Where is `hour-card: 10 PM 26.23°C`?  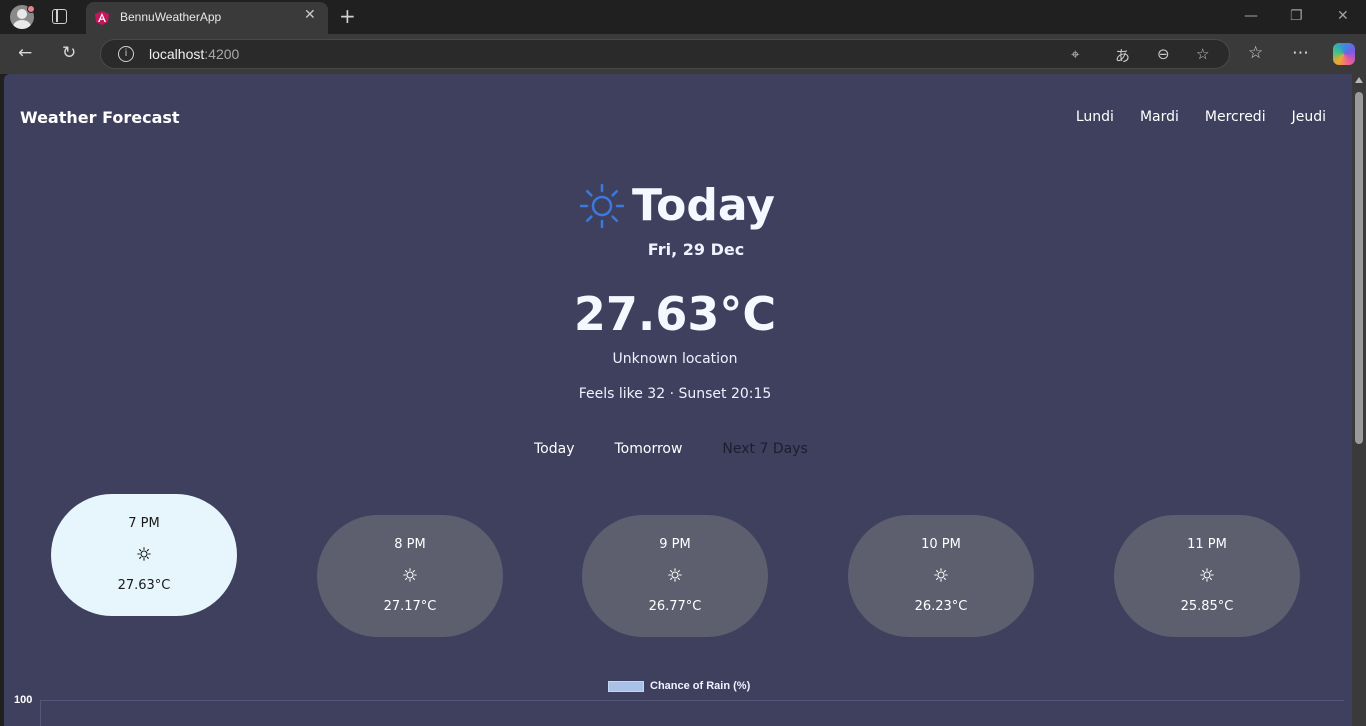
hour-card: 10 PM 26.23°C is located at coordinates (941, 576).